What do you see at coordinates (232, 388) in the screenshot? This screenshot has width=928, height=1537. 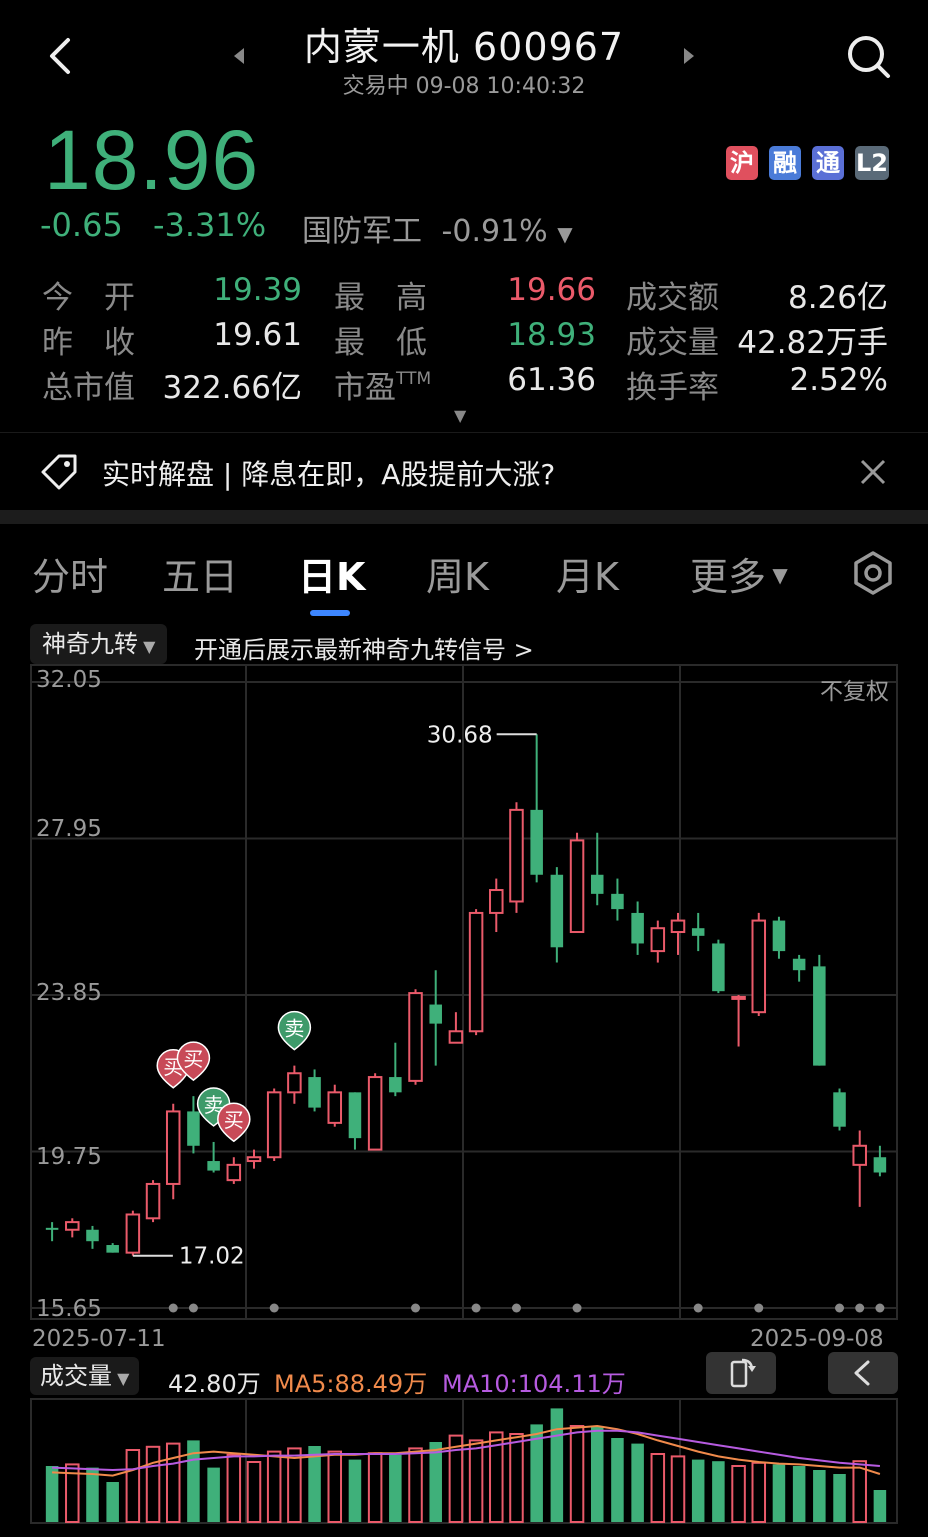 I see `market-cap-value: 322.66亿` at bounding box center [232, 388].